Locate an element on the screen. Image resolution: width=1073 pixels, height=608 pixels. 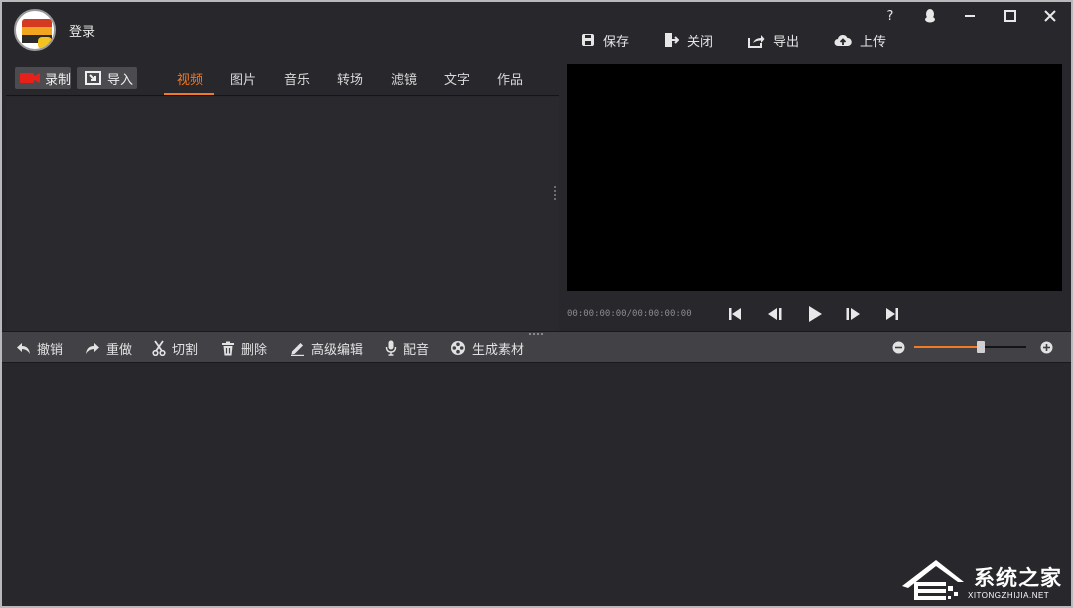
step-forward-icon is located at coordinates (853, 314).